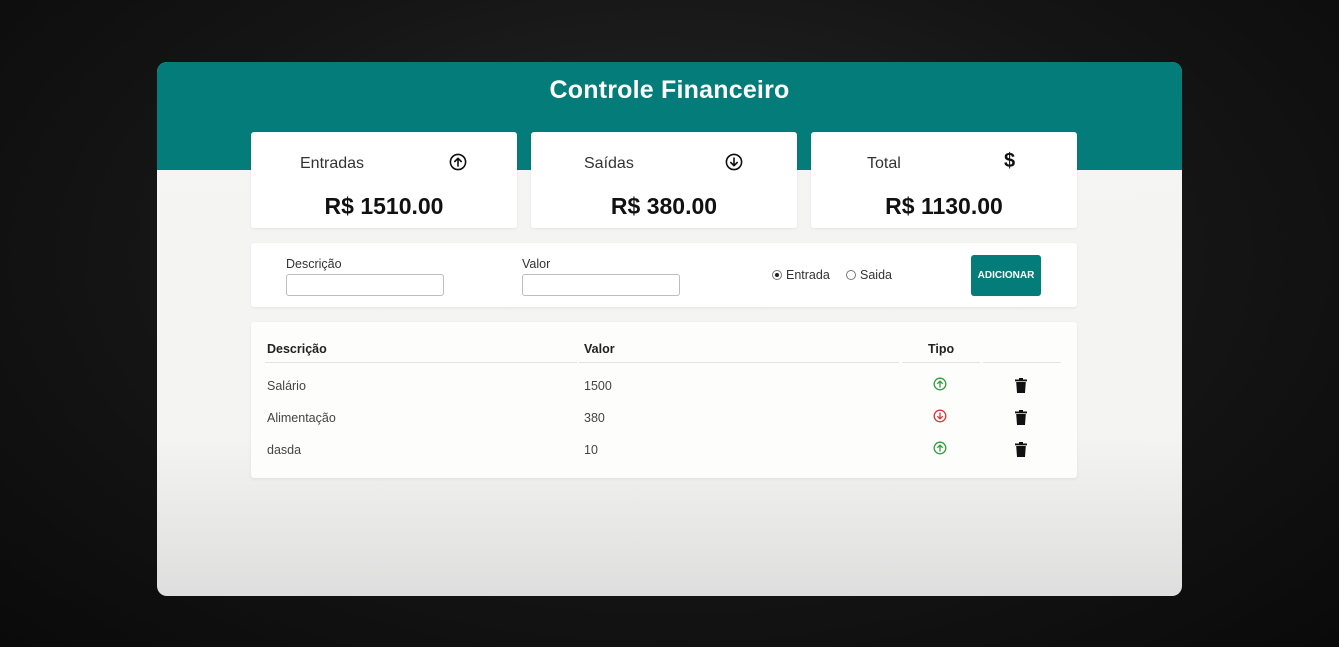  I want to click on table-row: dasda 10, so click(664, 458).